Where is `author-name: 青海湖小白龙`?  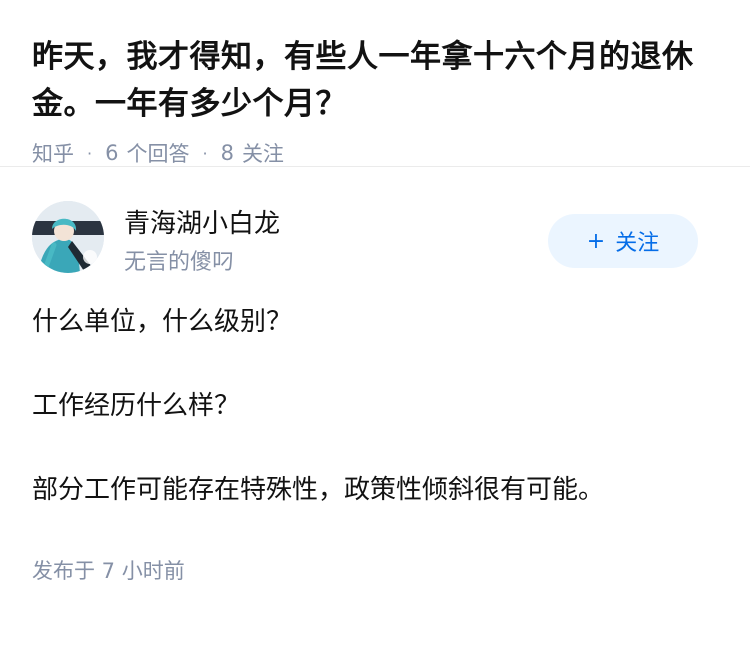
author-name: 青海湖小白龙 is located at coordinates (202, 221).